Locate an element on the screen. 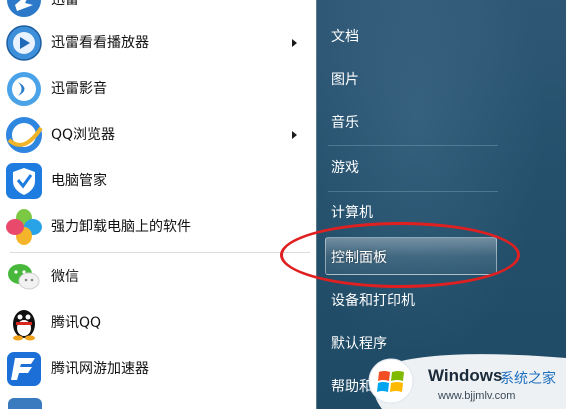 This screenshot has width=566, height=409. program-label: 迅雷影音 is located at coordinates (79, 89).